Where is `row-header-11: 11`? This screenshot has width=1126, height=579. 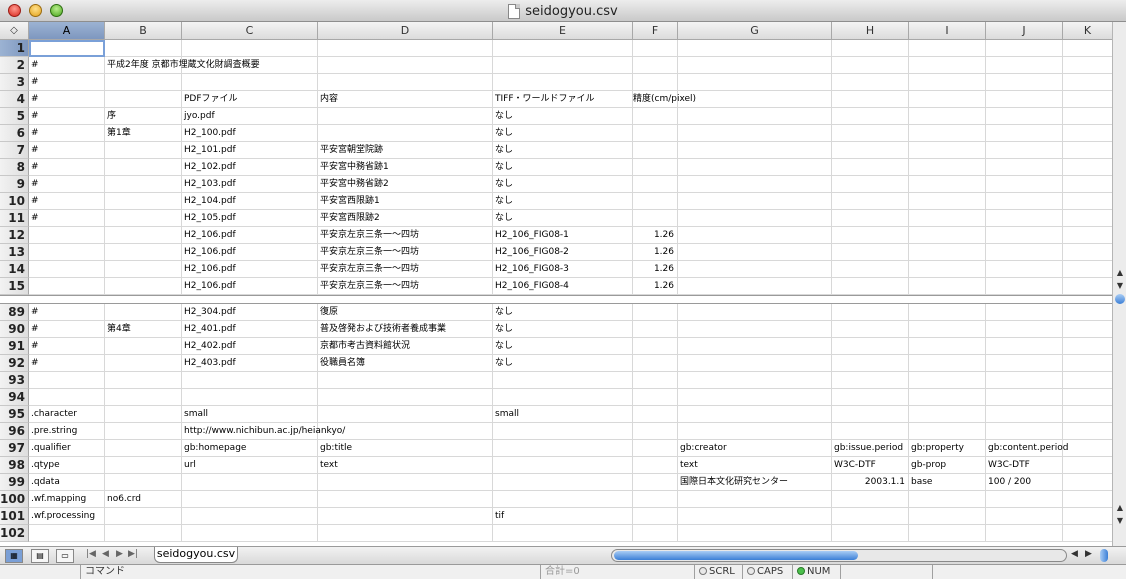
row-header-11: 11 is located at coordinates (14, 218).